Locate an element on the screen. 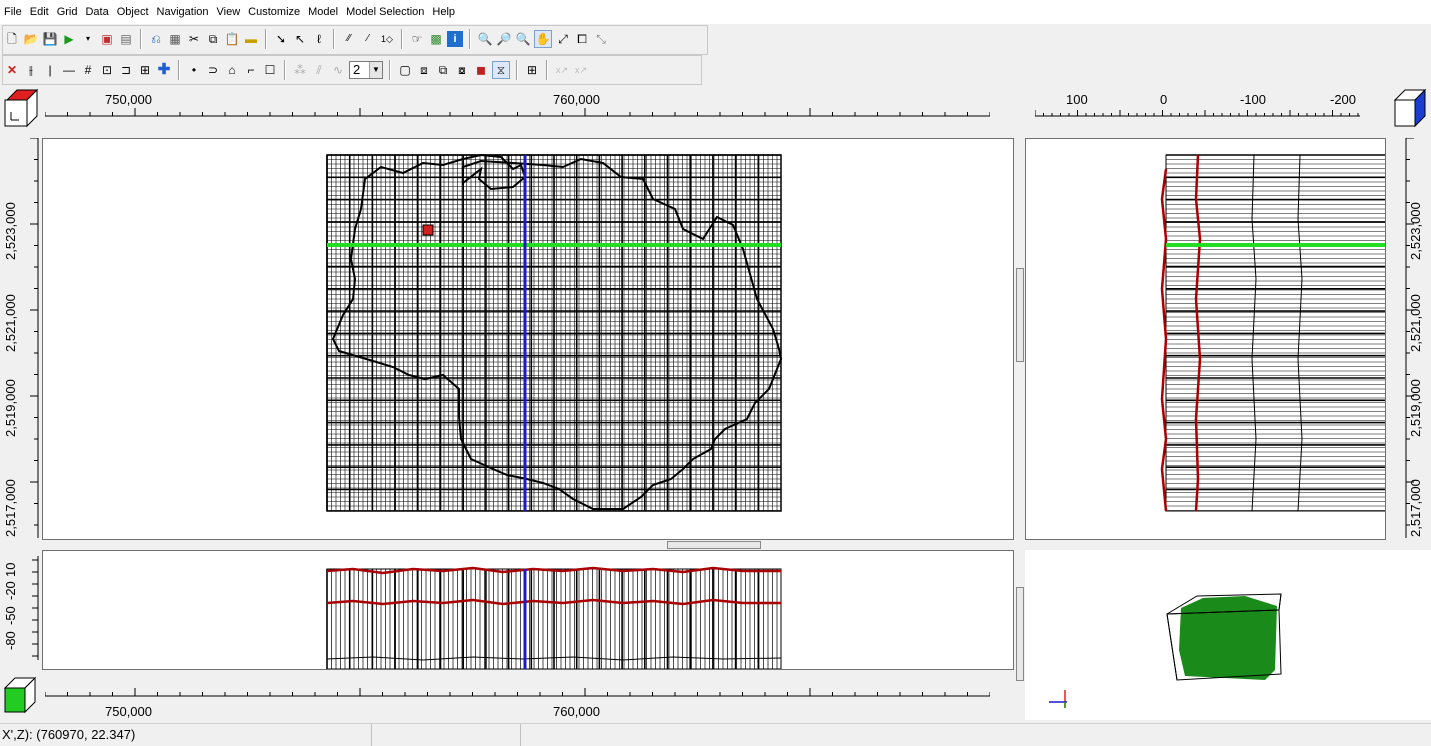  point-icon: • is located at coordinates (194, 70).